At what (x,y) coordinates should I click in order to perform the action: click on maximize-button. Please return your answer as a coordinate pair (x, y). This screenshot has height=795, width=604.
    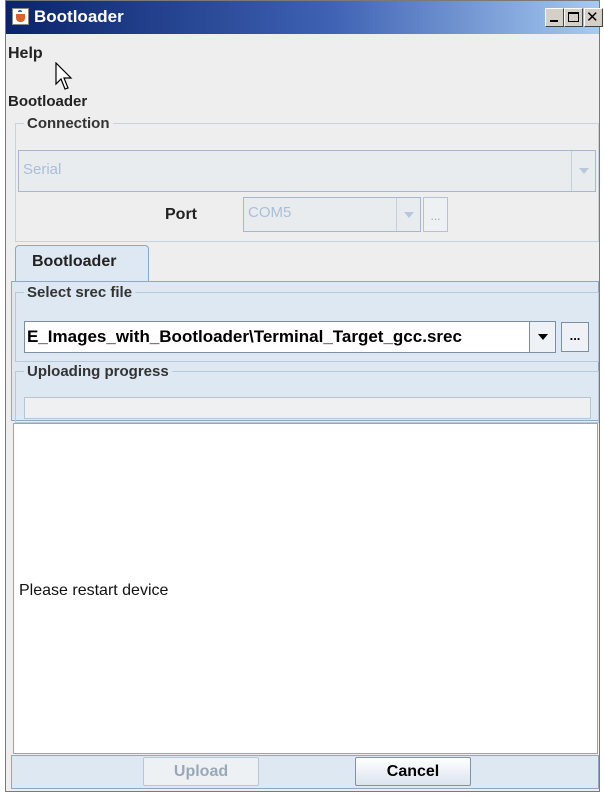
    Looking at the image, I should click on (573, 17).